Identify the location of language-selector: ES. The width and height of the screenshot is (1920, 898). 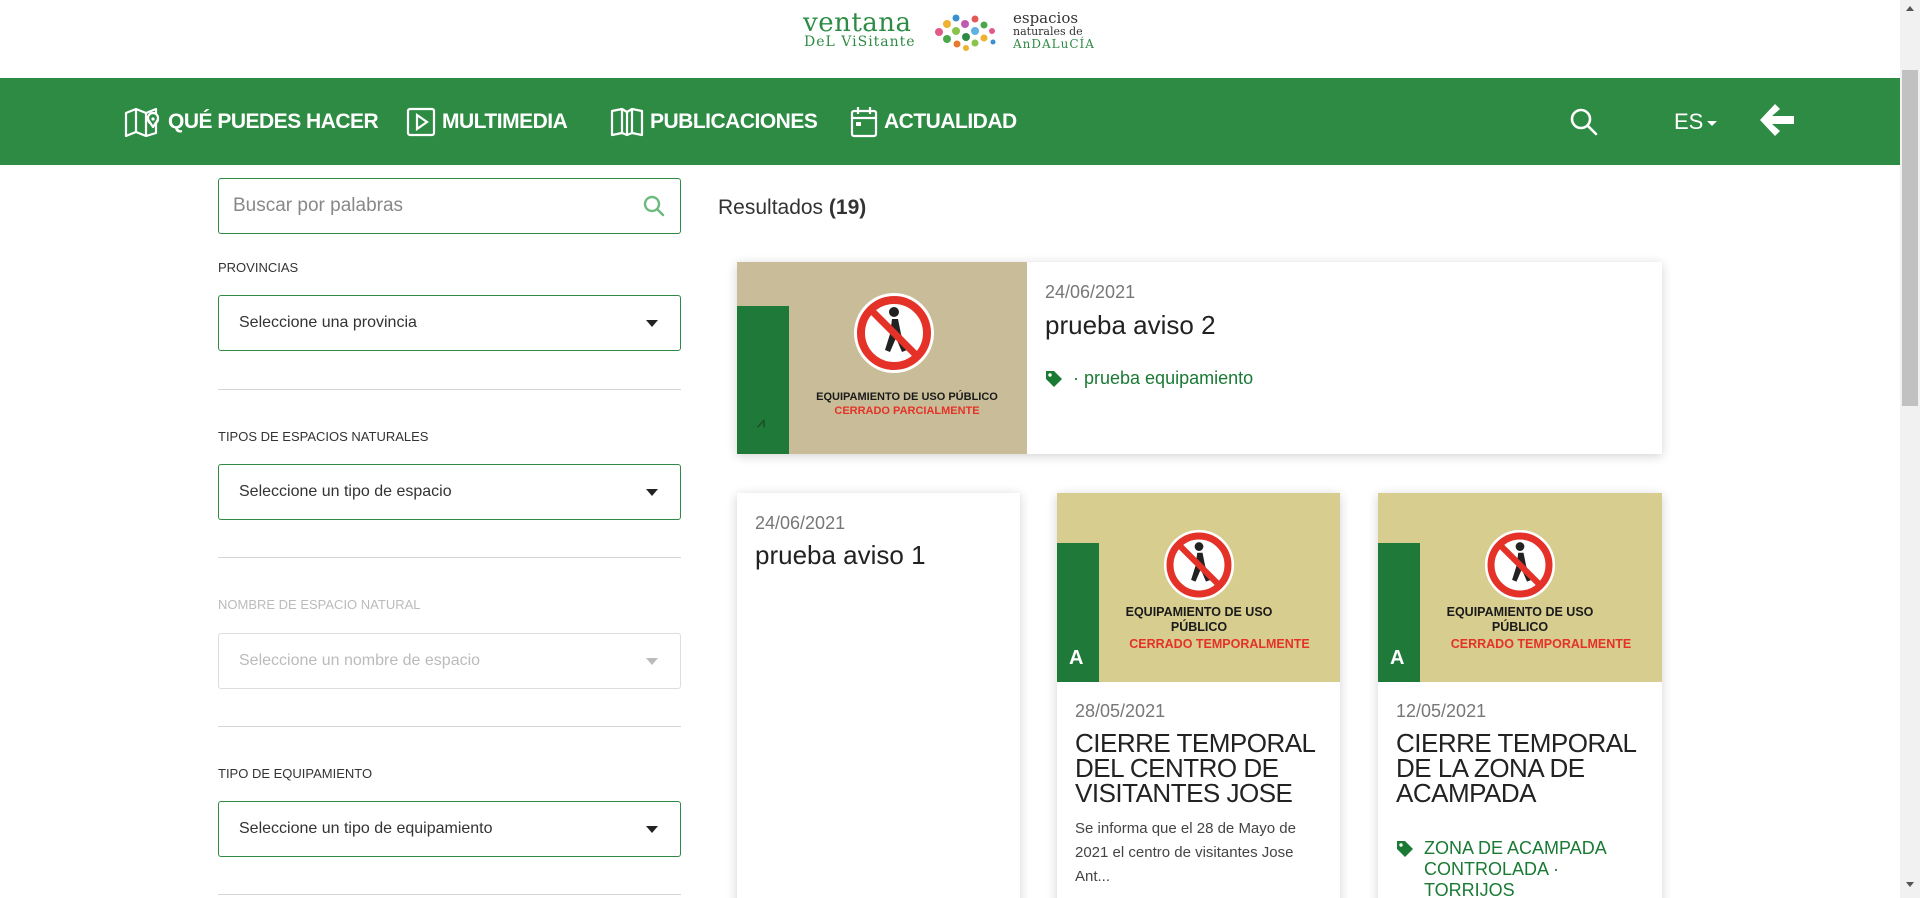
(1696, 121).